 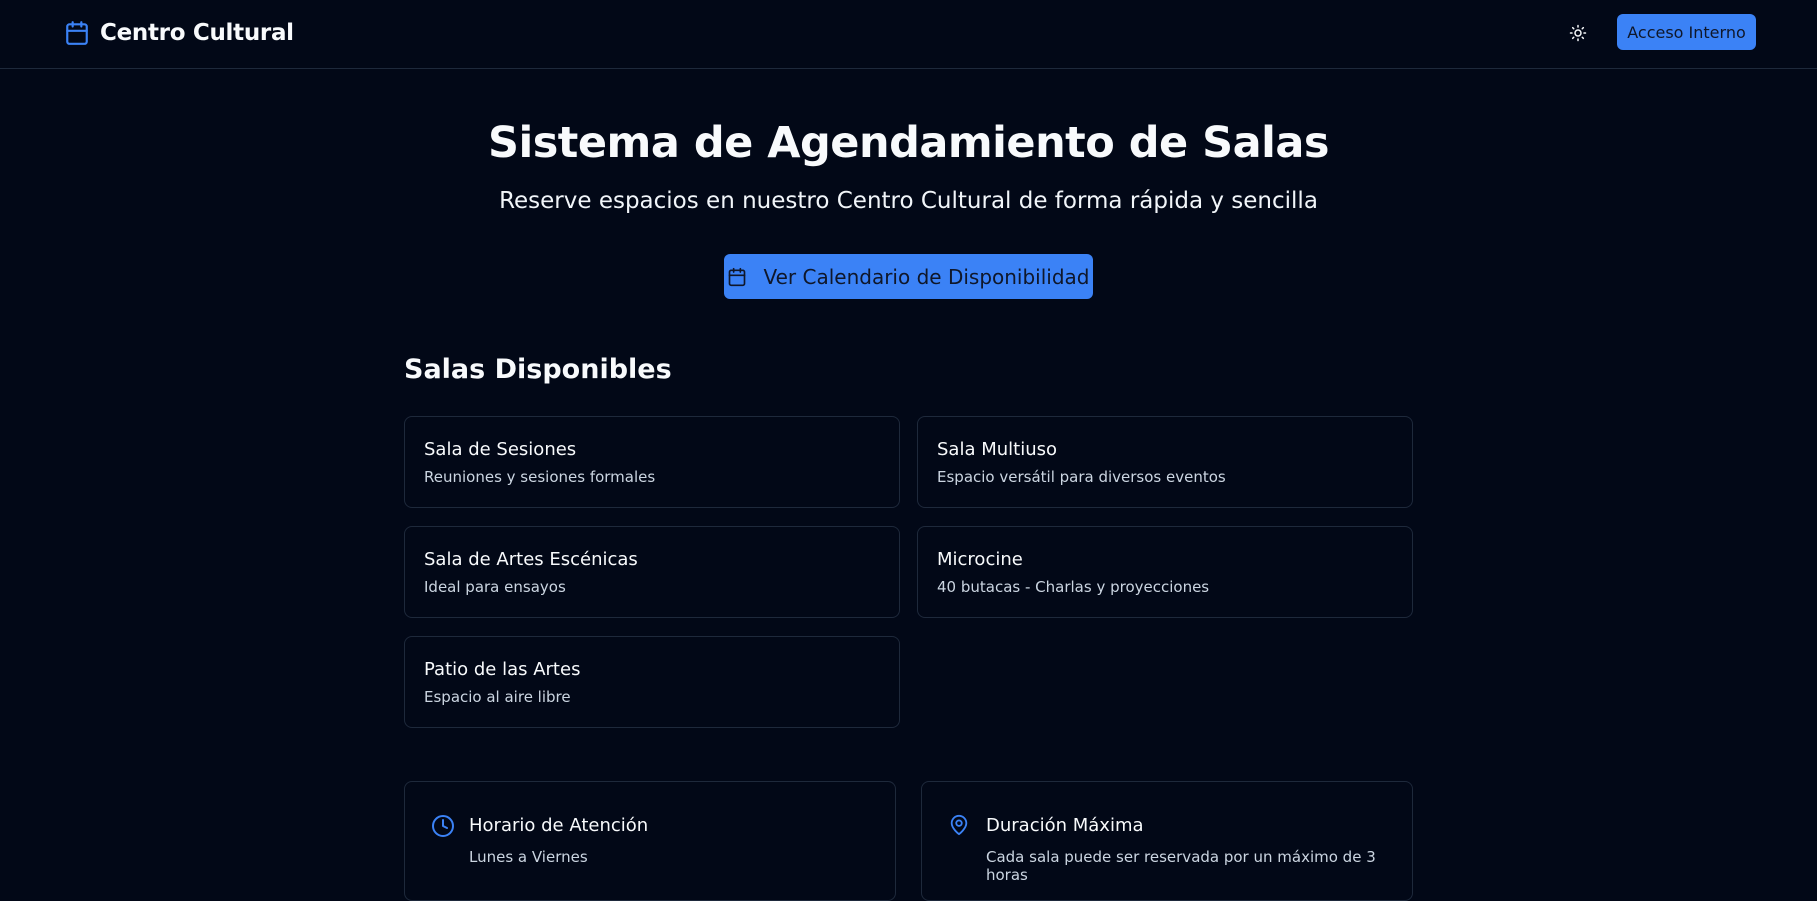 I want to click on view-calendar-button: Ver Calendario de Disponibilidad, so click(x=908, y=276).